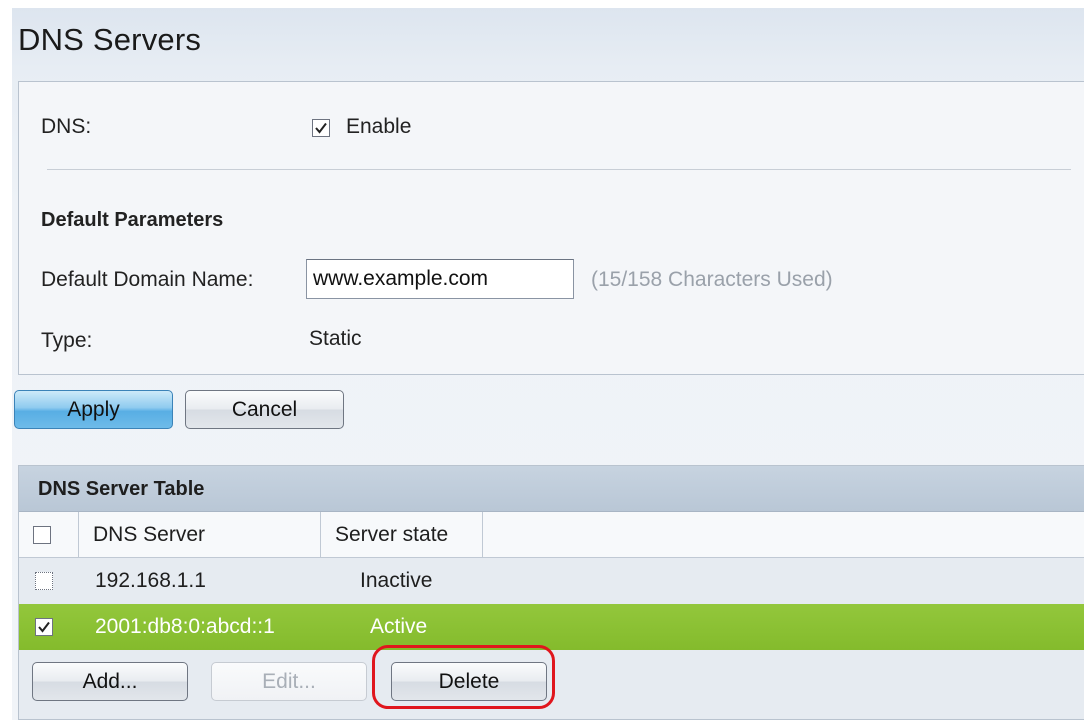 Image resolution: width=1084 pixels, height=720 pixels. What do you see at coordinates (712, 279) in the screenshot?
I see `characters-used-hint: (15/158 Characters Used)` at bounding box center [712, 279].